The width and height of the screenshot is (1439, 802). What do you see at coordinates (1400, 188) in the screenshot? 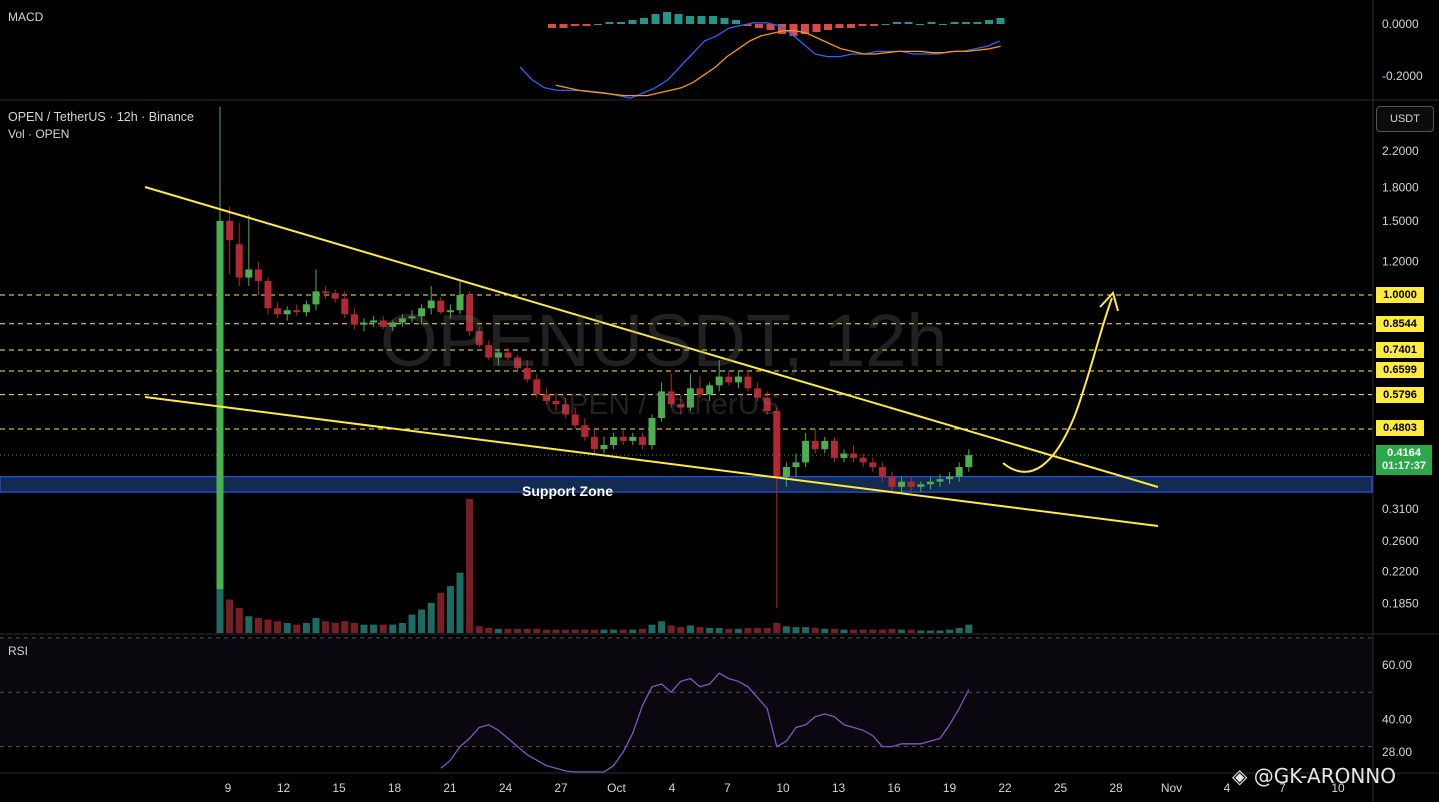
I see `price-tick-label: 1.8000` at bounding box center [1400, 188].